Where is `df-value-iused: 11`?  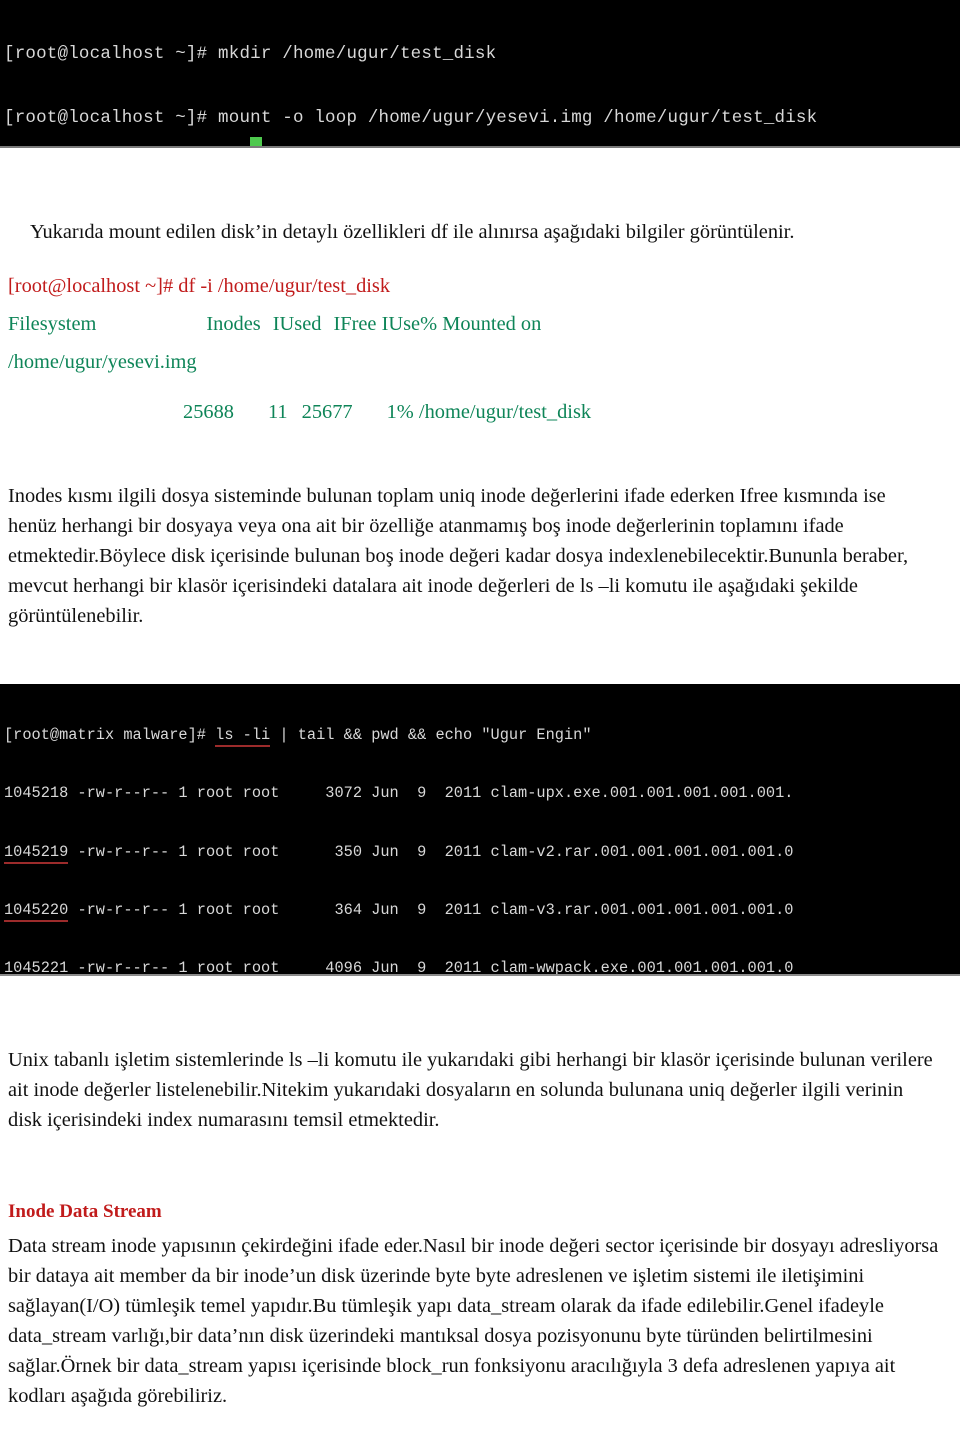
df-value-iused: 11 is located at coordinates (277, 412).